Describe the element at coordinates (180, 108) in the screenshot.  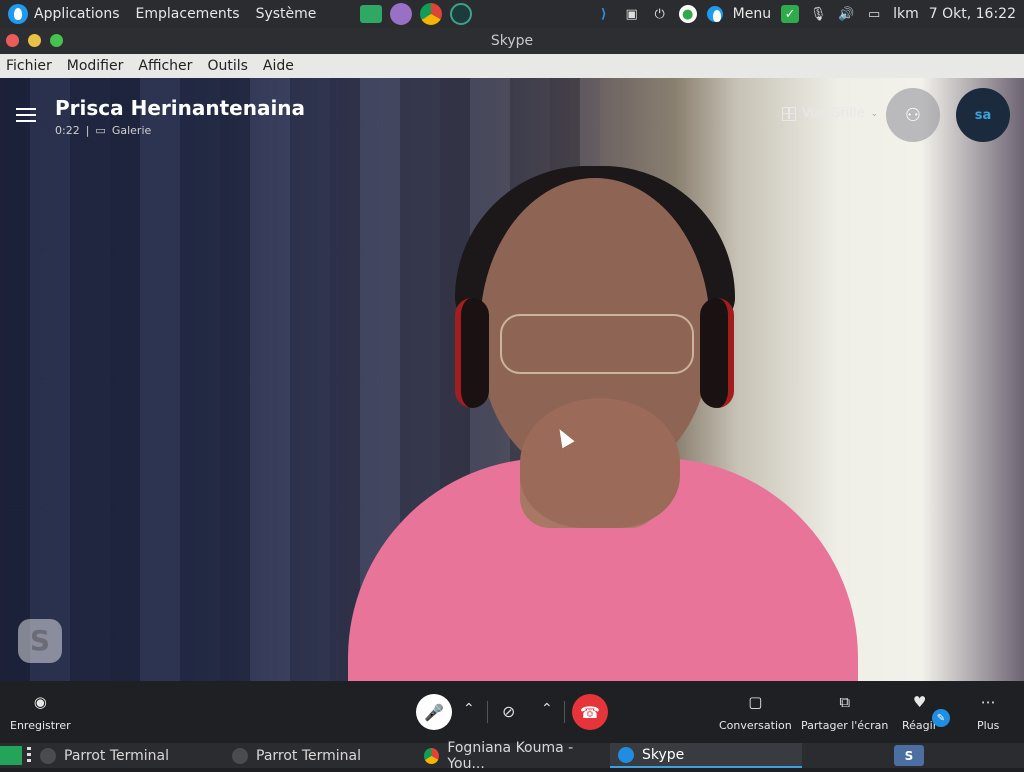
I see `contact-name: Prisca Herinantenaina` at that location.